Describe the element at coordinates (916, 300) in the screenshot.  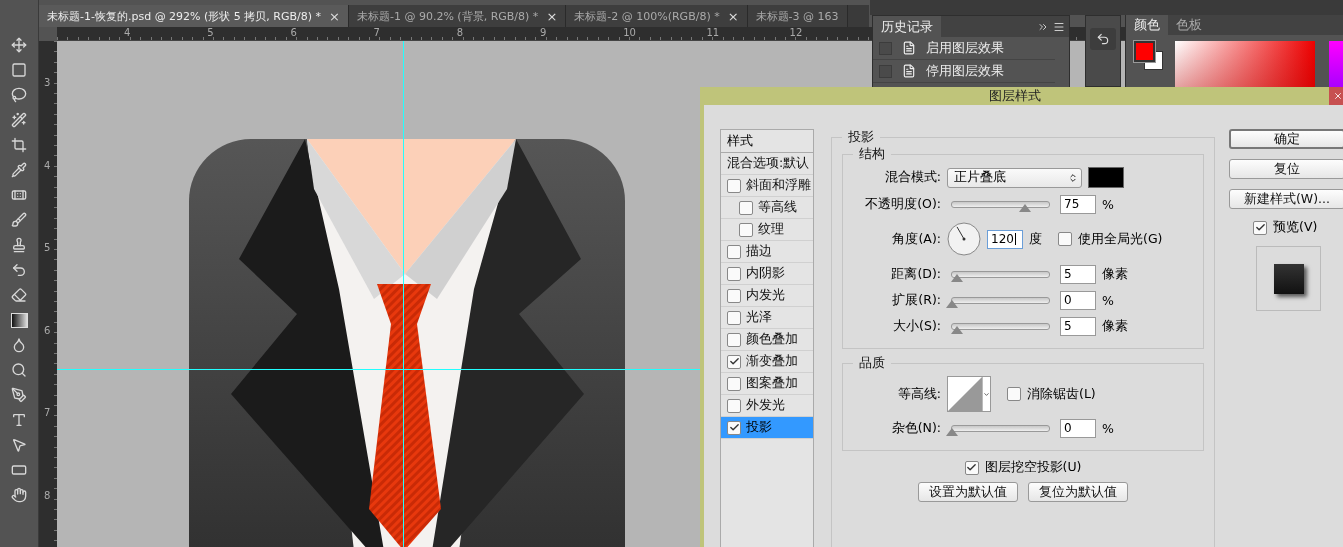
I see `field-label: 扩展(R):` at that location.